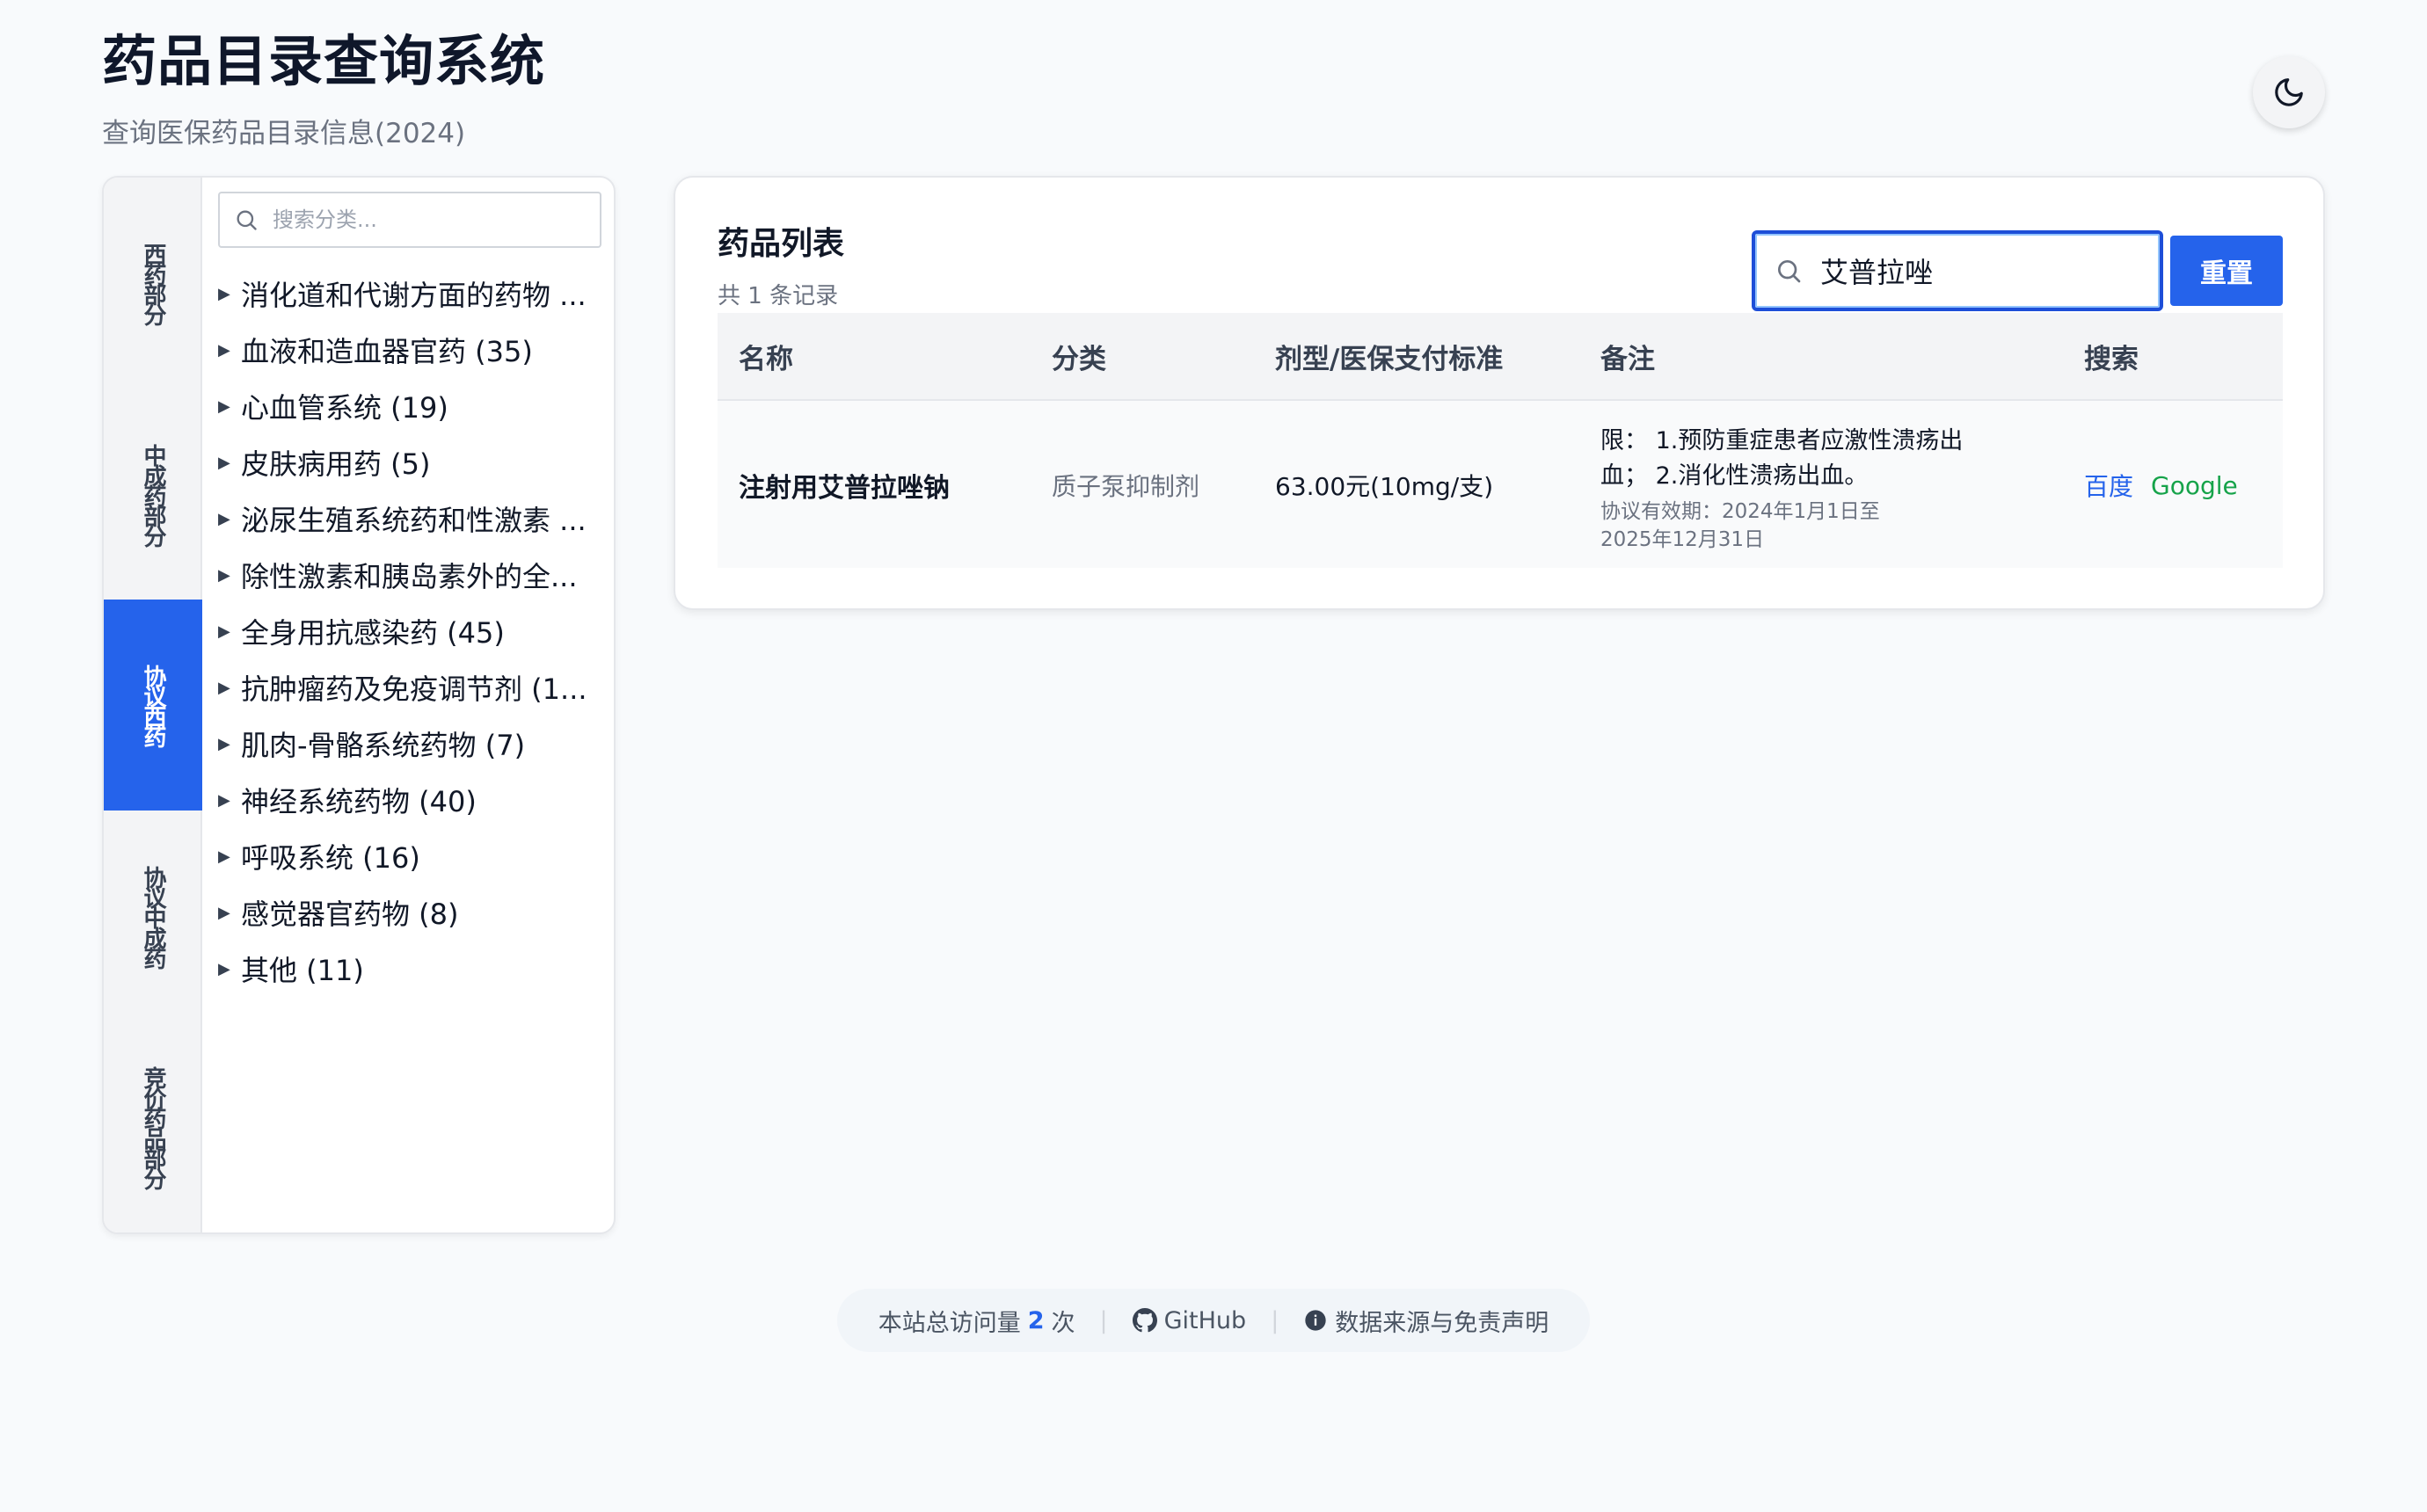 The image size is (2427, 1512). What do you see at coordinates (153, 284) in the screenshot?
I see `tab-western-medicine: 西药部分` at bounding box center [153, 284].